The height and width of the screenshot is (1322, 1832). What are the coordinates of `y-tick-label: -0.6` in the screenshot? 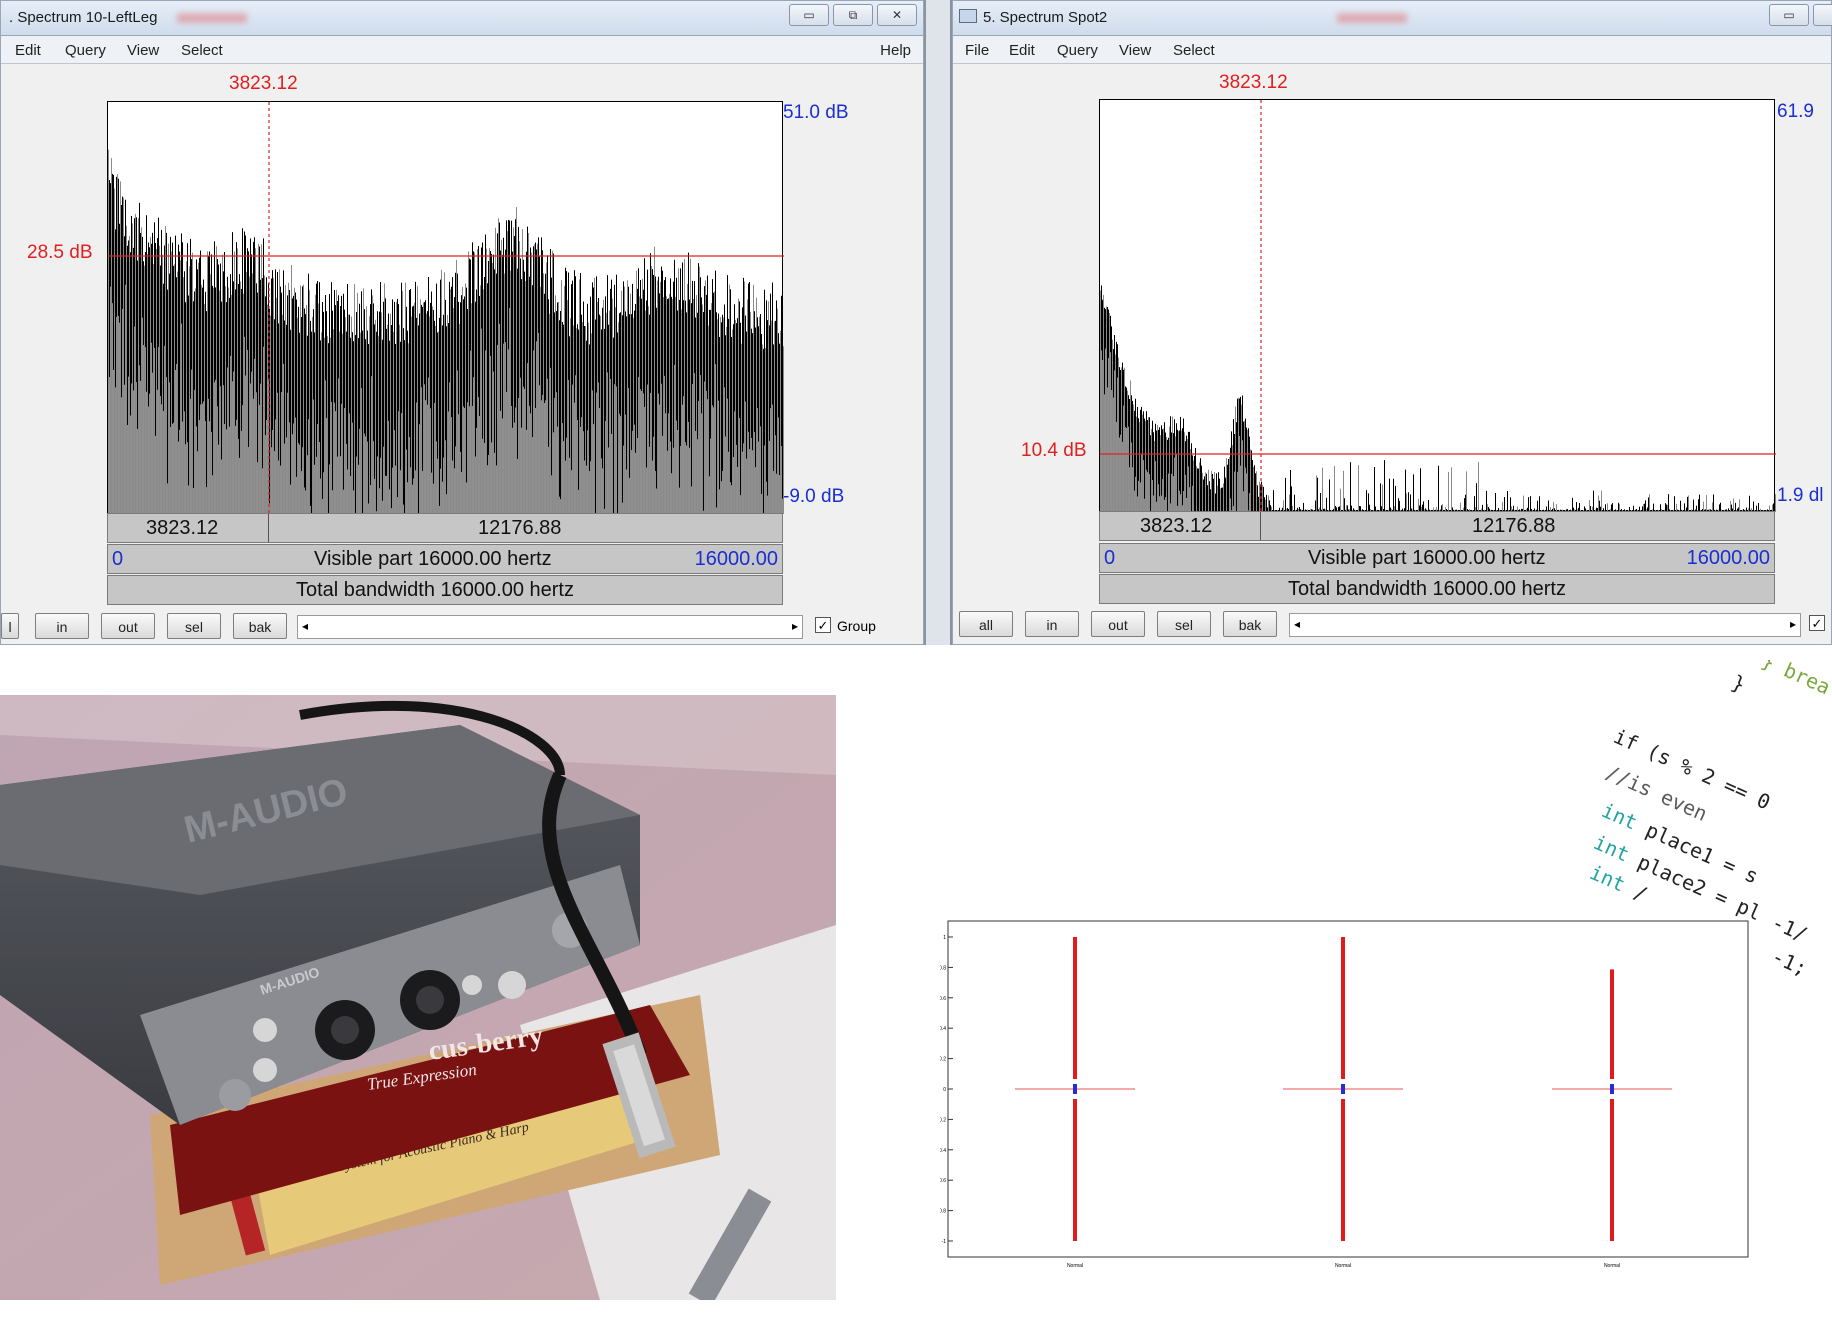 It's located at (943, 1181).